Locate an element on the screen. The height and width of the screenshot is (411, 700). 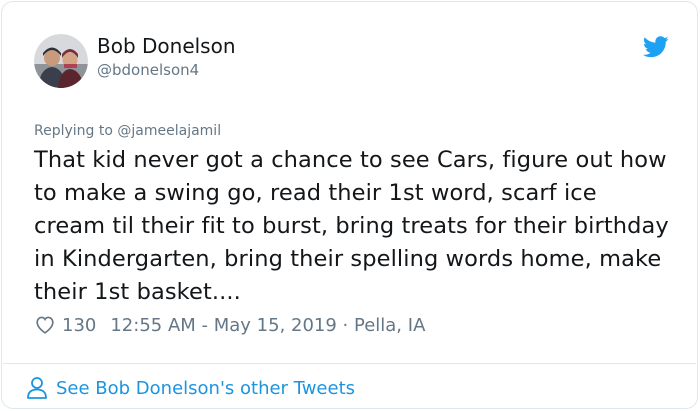
replying-to: Replying to @jameelajamil is located at coordinates (127, 131).